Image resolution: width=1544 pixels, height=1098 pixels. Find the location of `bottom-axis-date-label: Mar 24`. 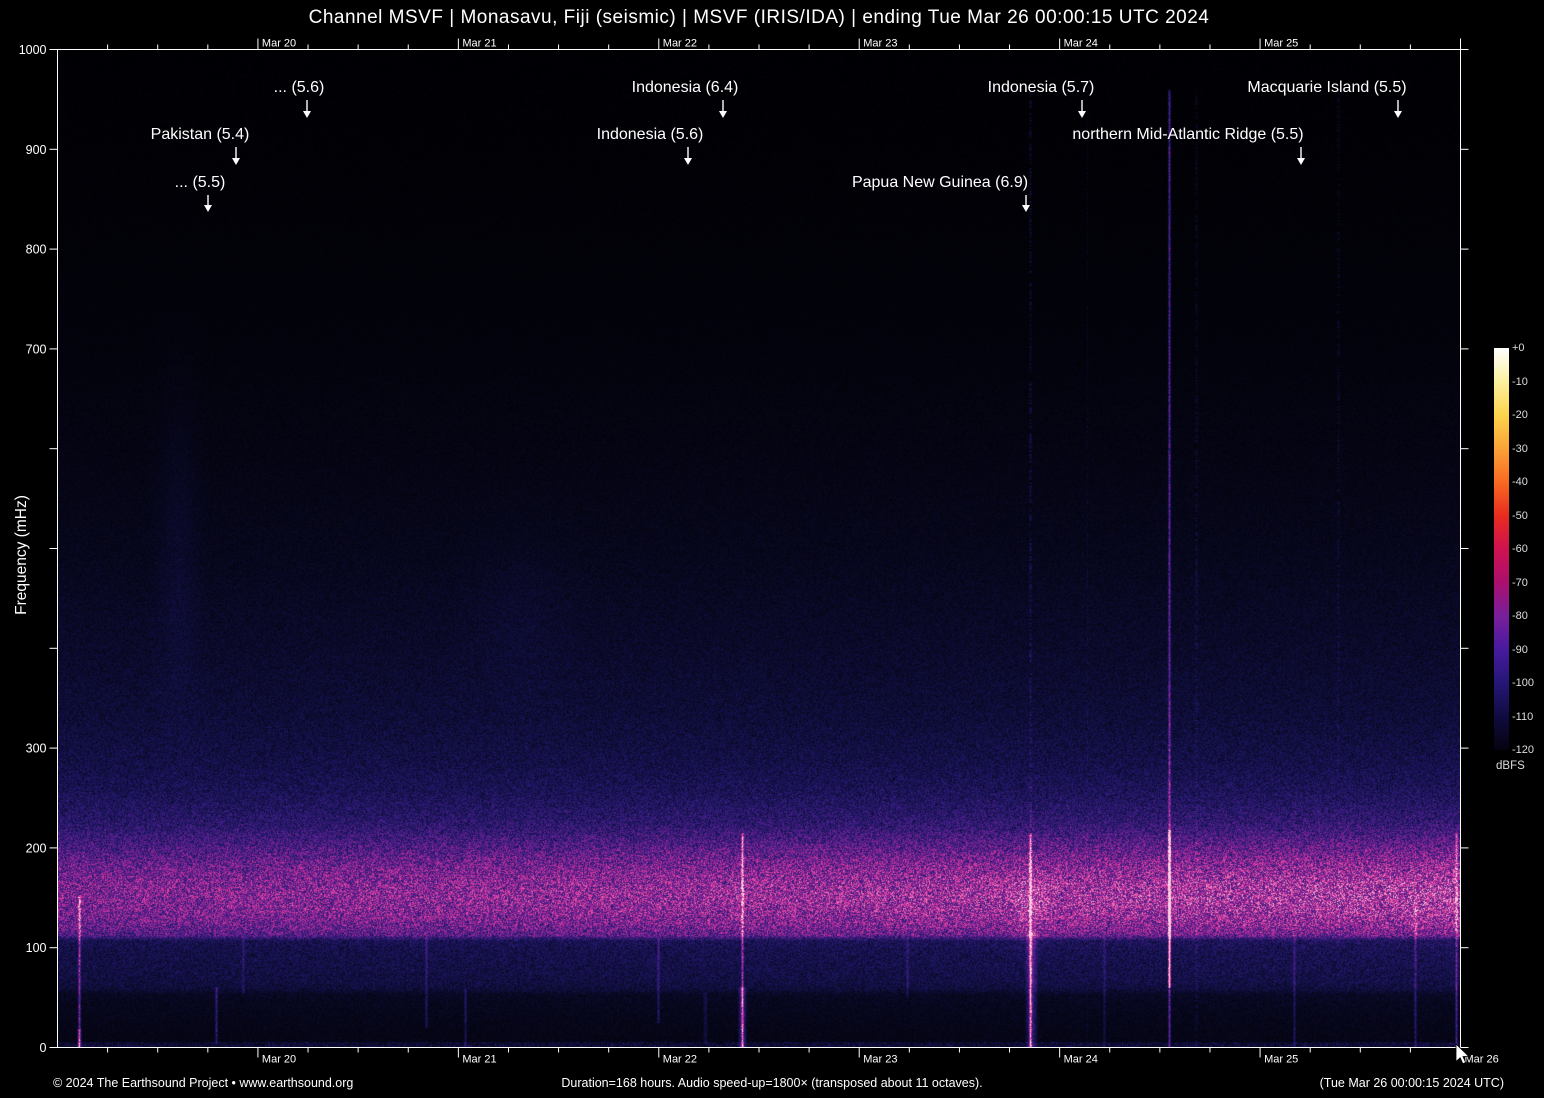

bottom-axis-date-label: Mar 24 is located at coordinates (1081, 1060).